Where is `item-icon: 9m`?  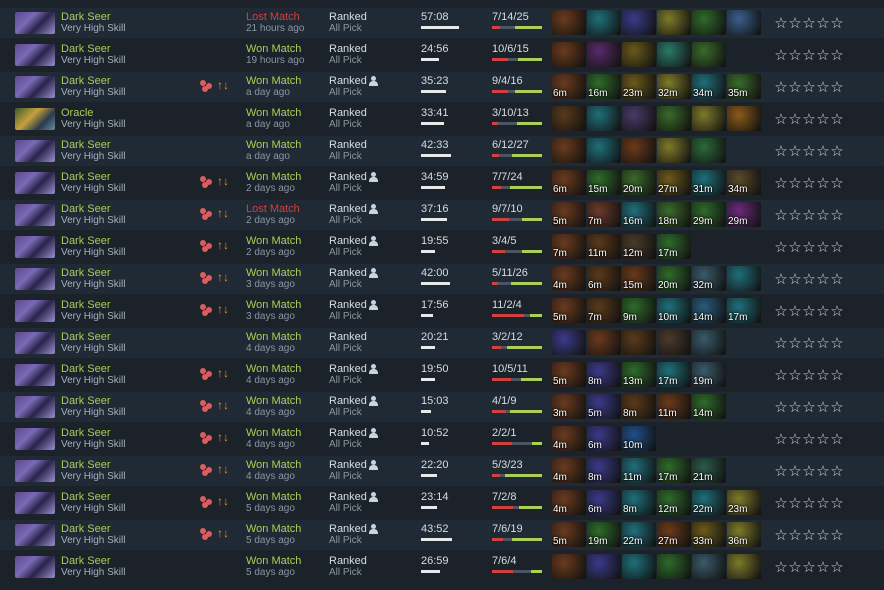 item-icon: 9m is located at coordinates (639, 310).